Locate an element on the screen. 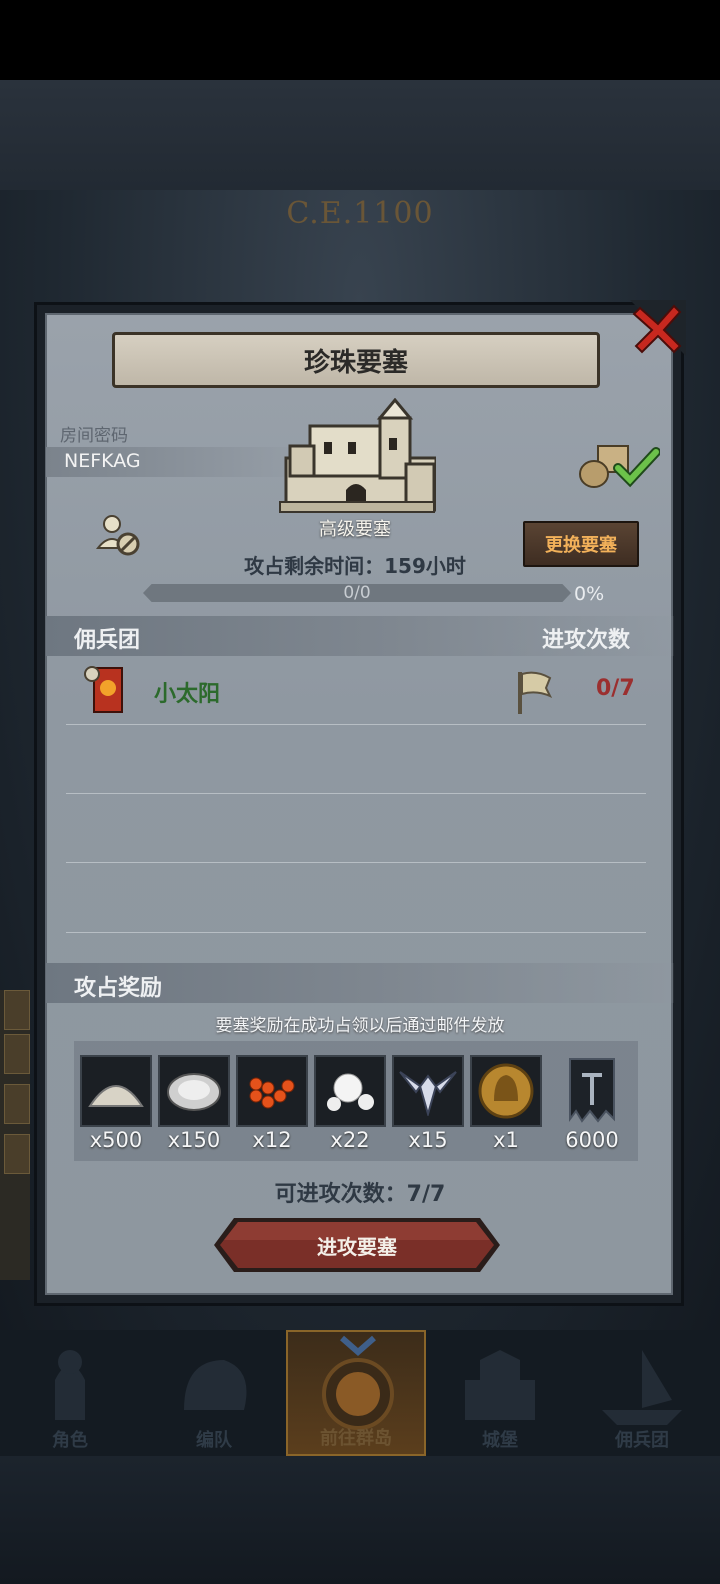  side-scroll-icon is located at coordinates (17, 1010).